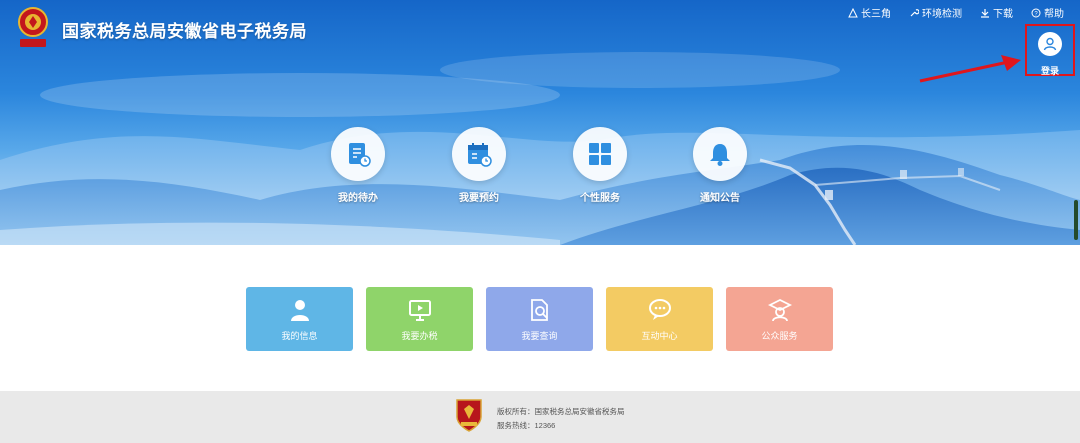 Image resolution: width=1080 pixels, height=443 pixels. I want to click on document-search-icon, so click(539, 310).